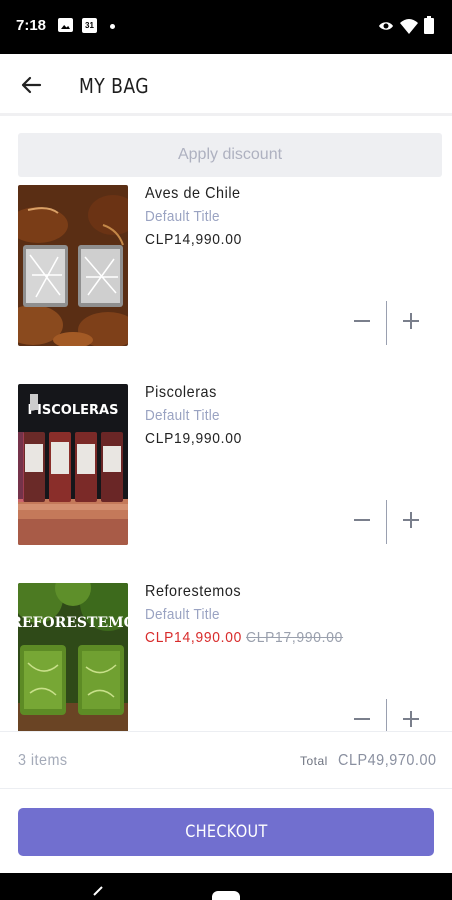 This screenshot has height=900, width=452. What do you see at coordinates (226, 895) in the screenshot?
I see `system-home-pill` at bounding box center [226, 895].